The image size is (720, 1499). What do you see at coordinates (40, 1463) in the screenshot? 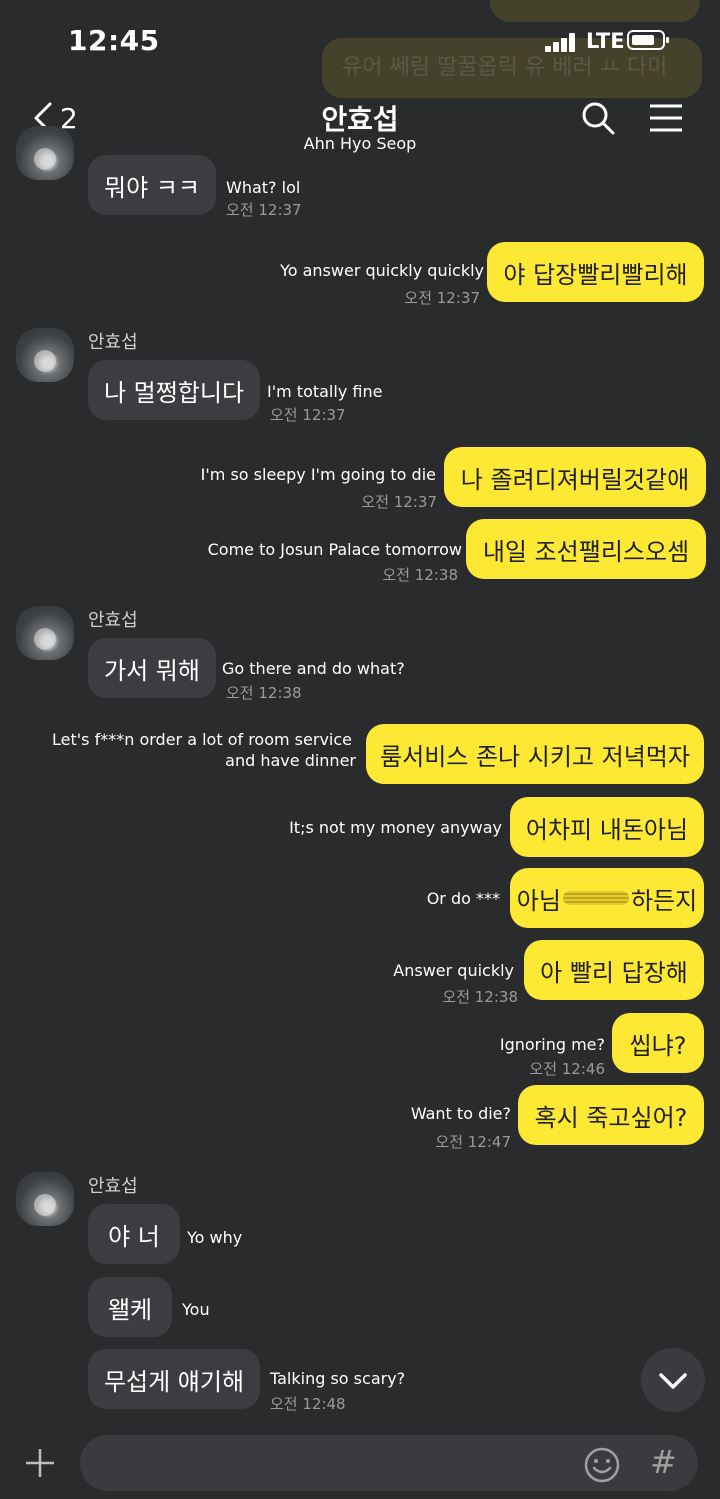
I see `plus-icon` at bounding box center [40, 1463].